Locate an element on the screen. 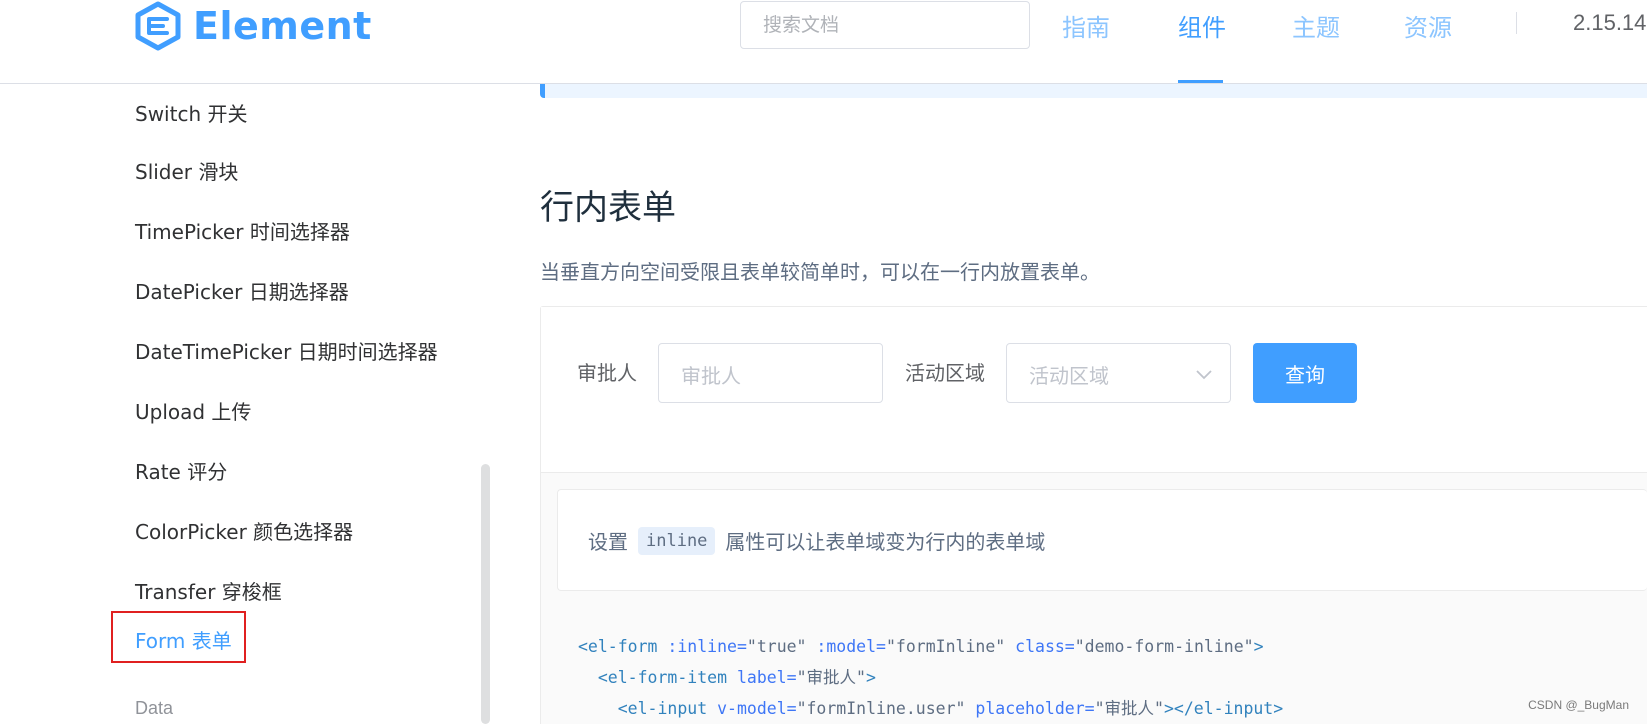 The width and height of the screenshot is (1647, 724). code-token: "formInline.user" is located at coordinates (881, 708).